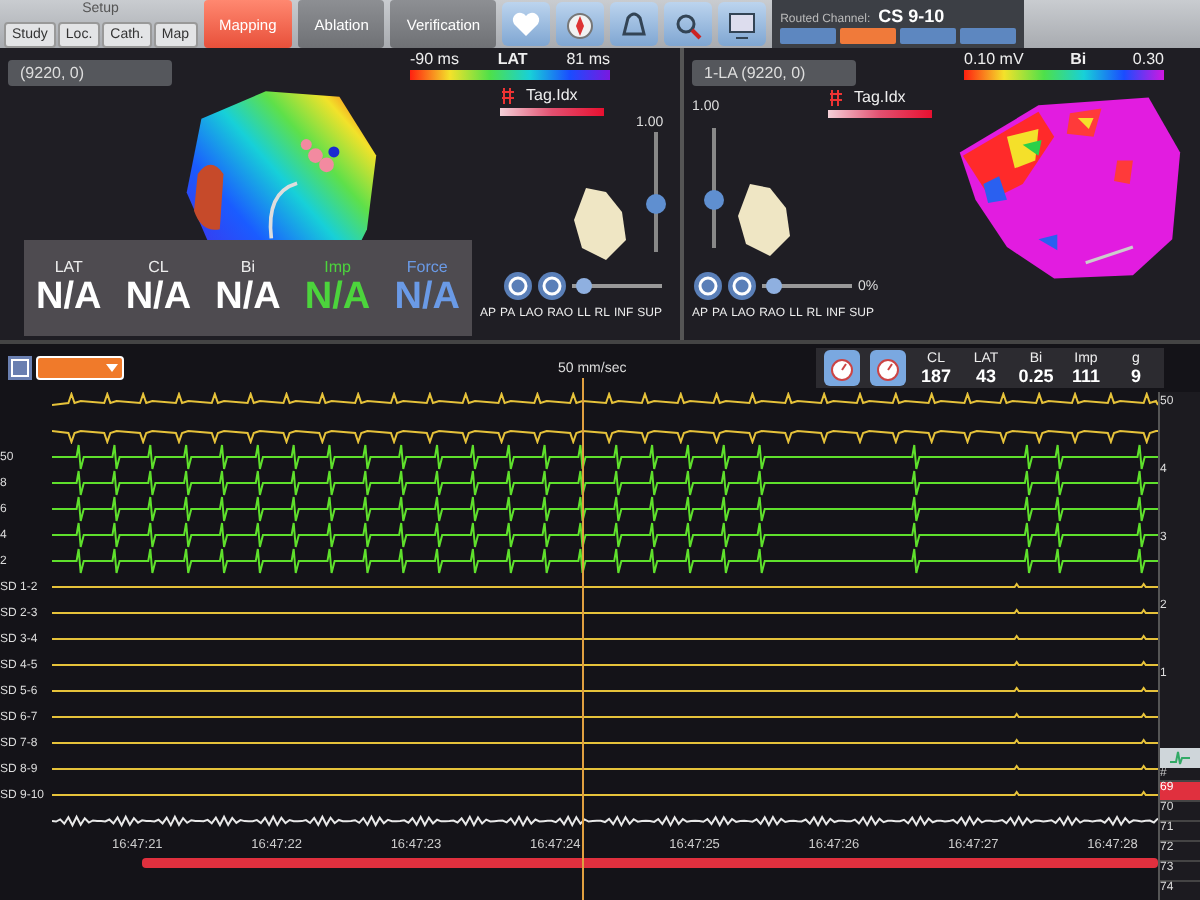 This screenshot has height=900, width=1200. What do you see at coordinates (1148, 59) in the screenshot?
I see `scale-max: 0.30` at bounding box center [1148, 59].